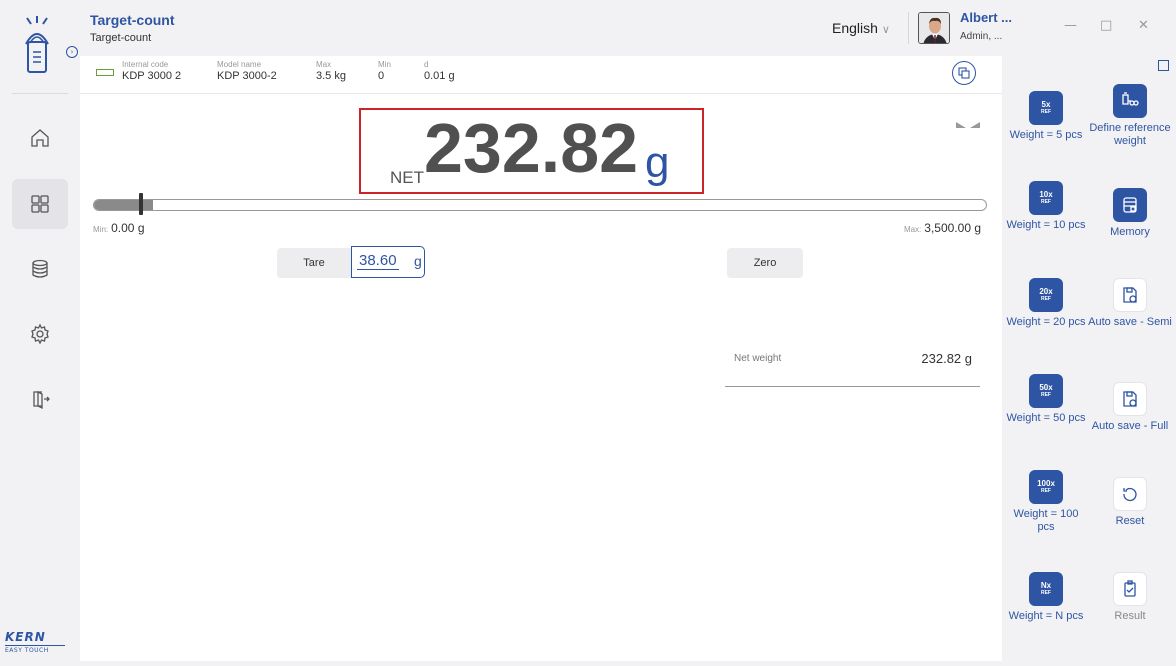 Image resolution: width=1176 pixels, height=666 pixels. I want to click on zero-button: Zero, so click(765, 263).